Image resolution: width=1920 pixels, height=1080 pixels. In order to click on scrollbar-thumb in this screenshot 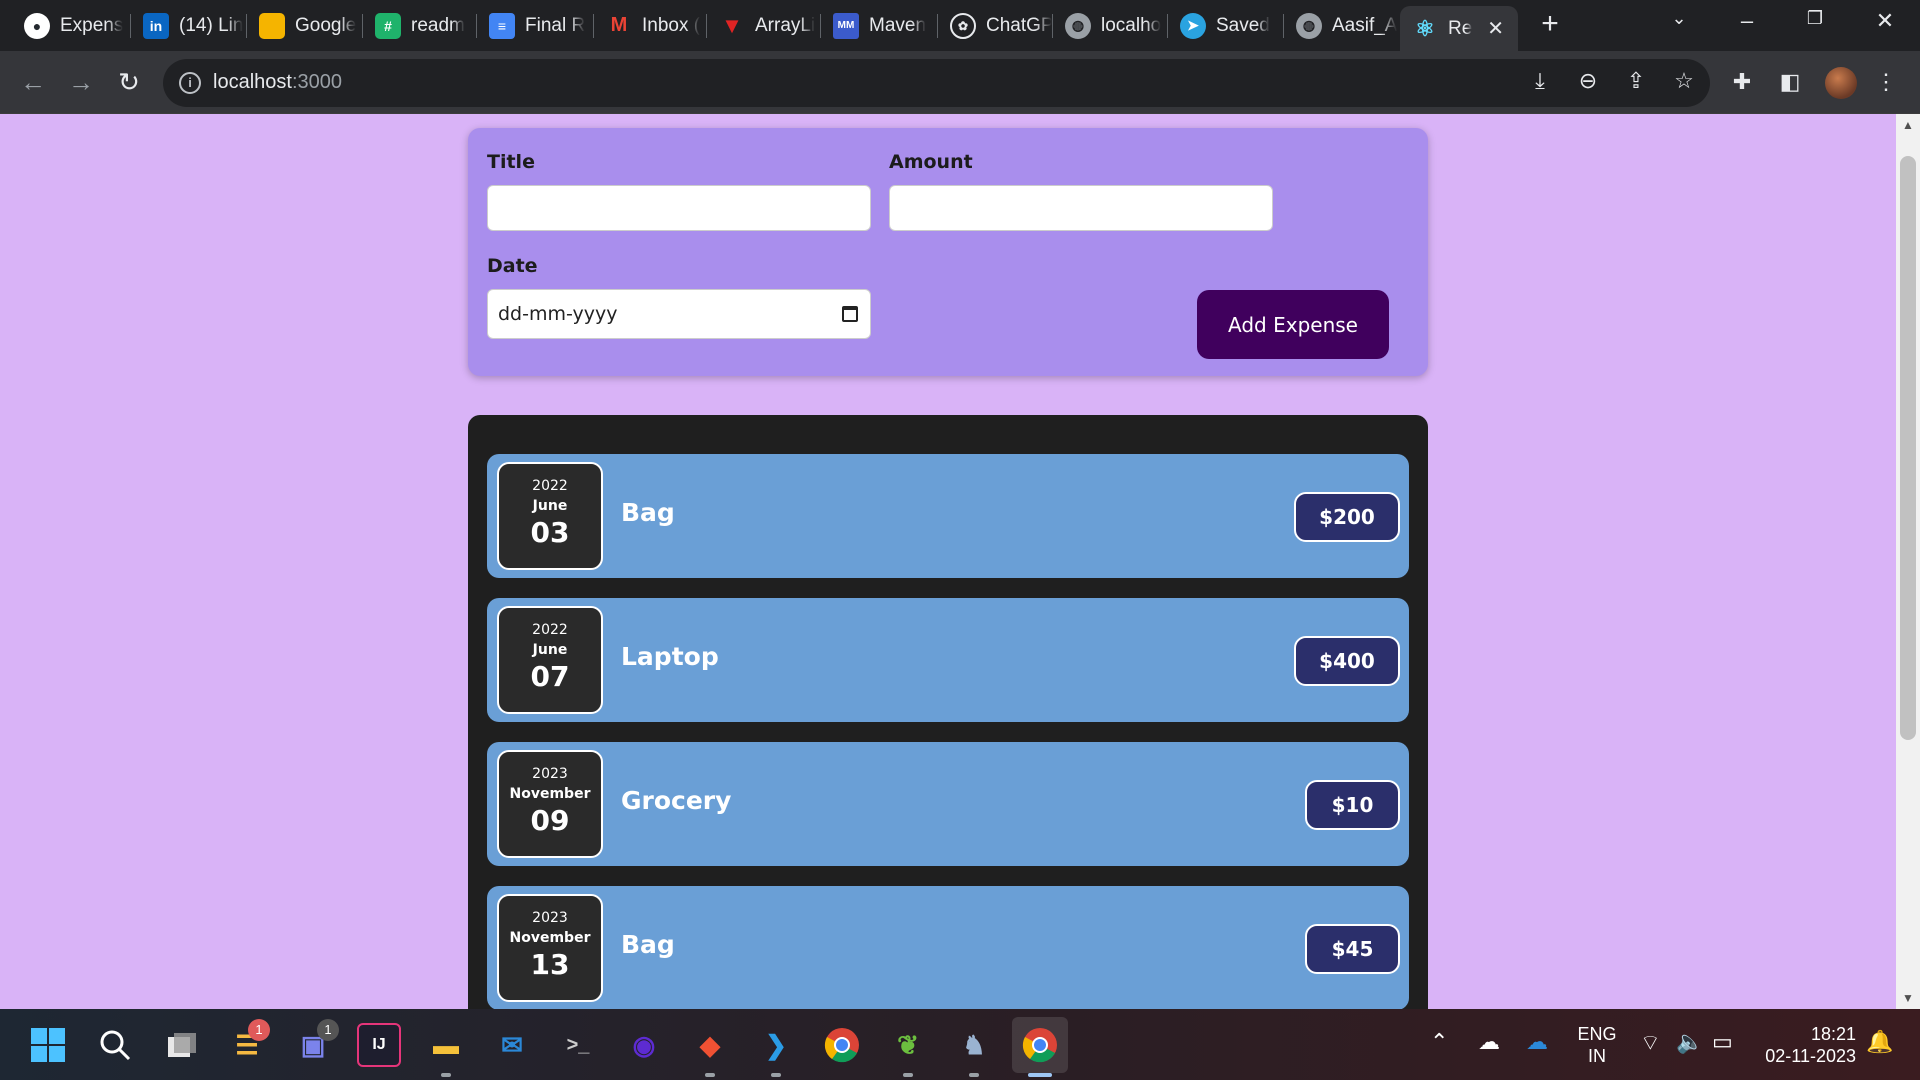, I will do `click(1908, 448)`.